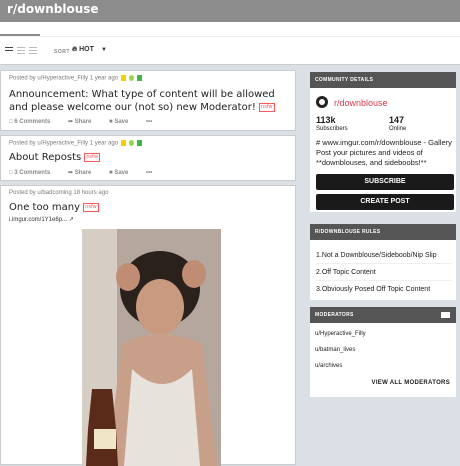  What do you see at coordinates (332, 129) in the screenshot?
I see `subscribers-label: Subscribers` at bounding box center [332, 129].